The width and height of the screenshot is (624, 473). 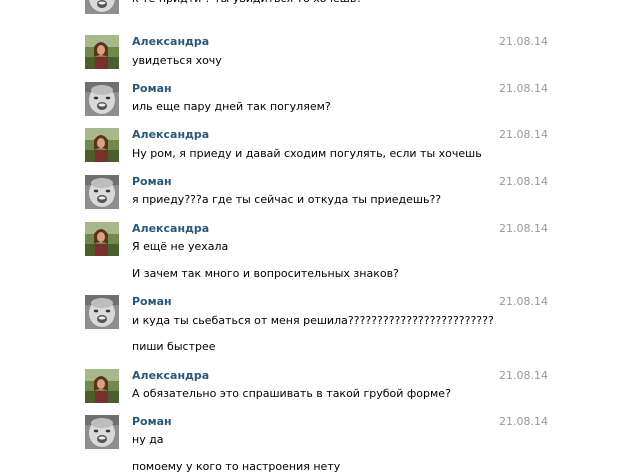 What do you see at coordinates (231, 106) in the screenshot?
I see `message-text: иль еще пару дней так погуляем?` at bounding box center [231, 106].